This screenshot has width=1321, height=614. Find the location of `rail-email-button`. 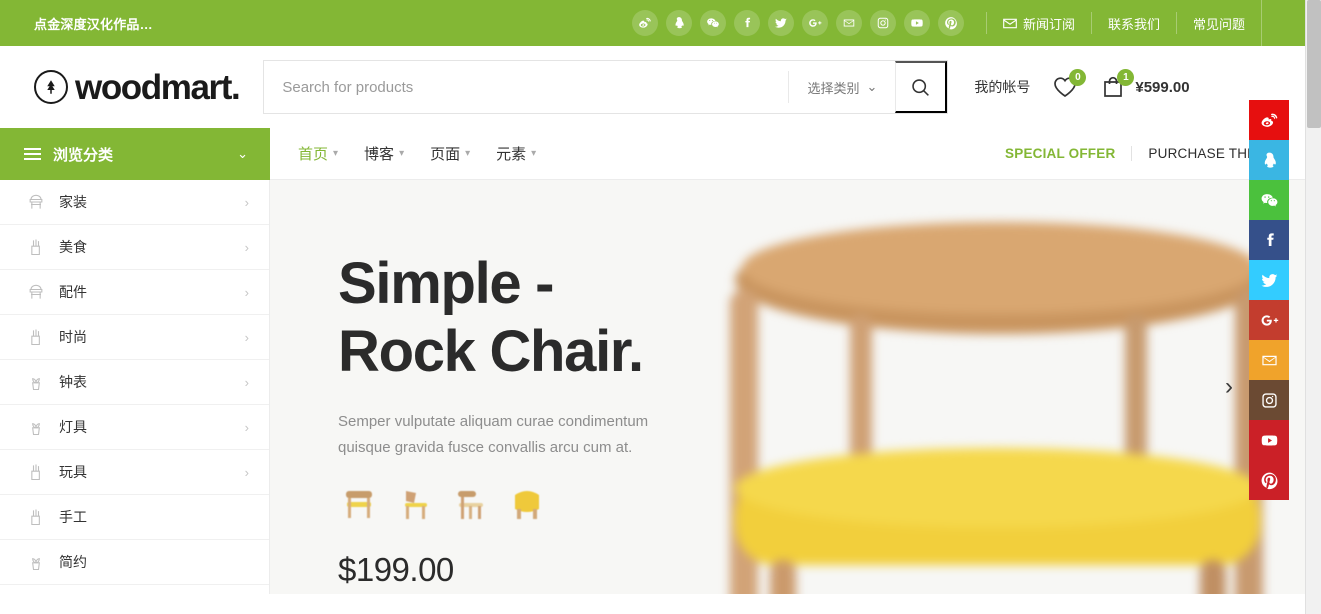

rail-email-button is located at coordinates (1269, 360).